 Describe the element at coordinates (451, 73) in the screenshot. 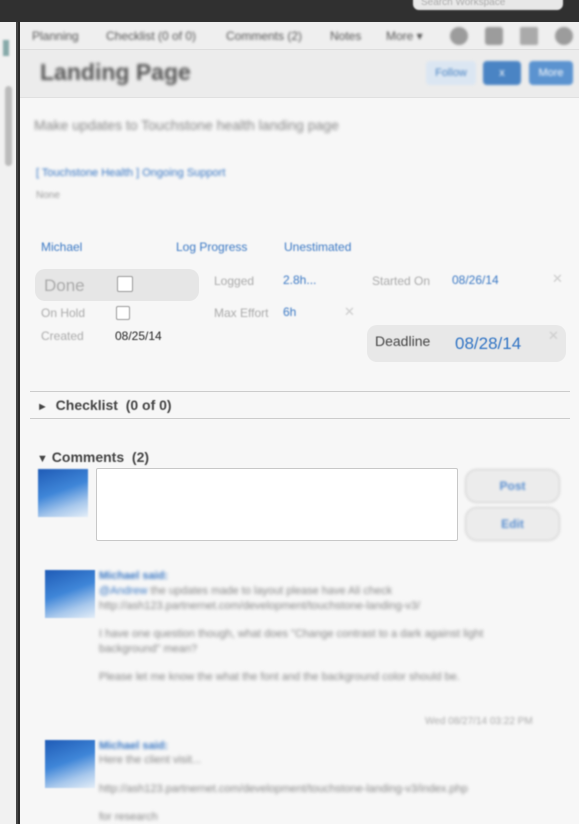

I see `follow-button: Follow` at that location.